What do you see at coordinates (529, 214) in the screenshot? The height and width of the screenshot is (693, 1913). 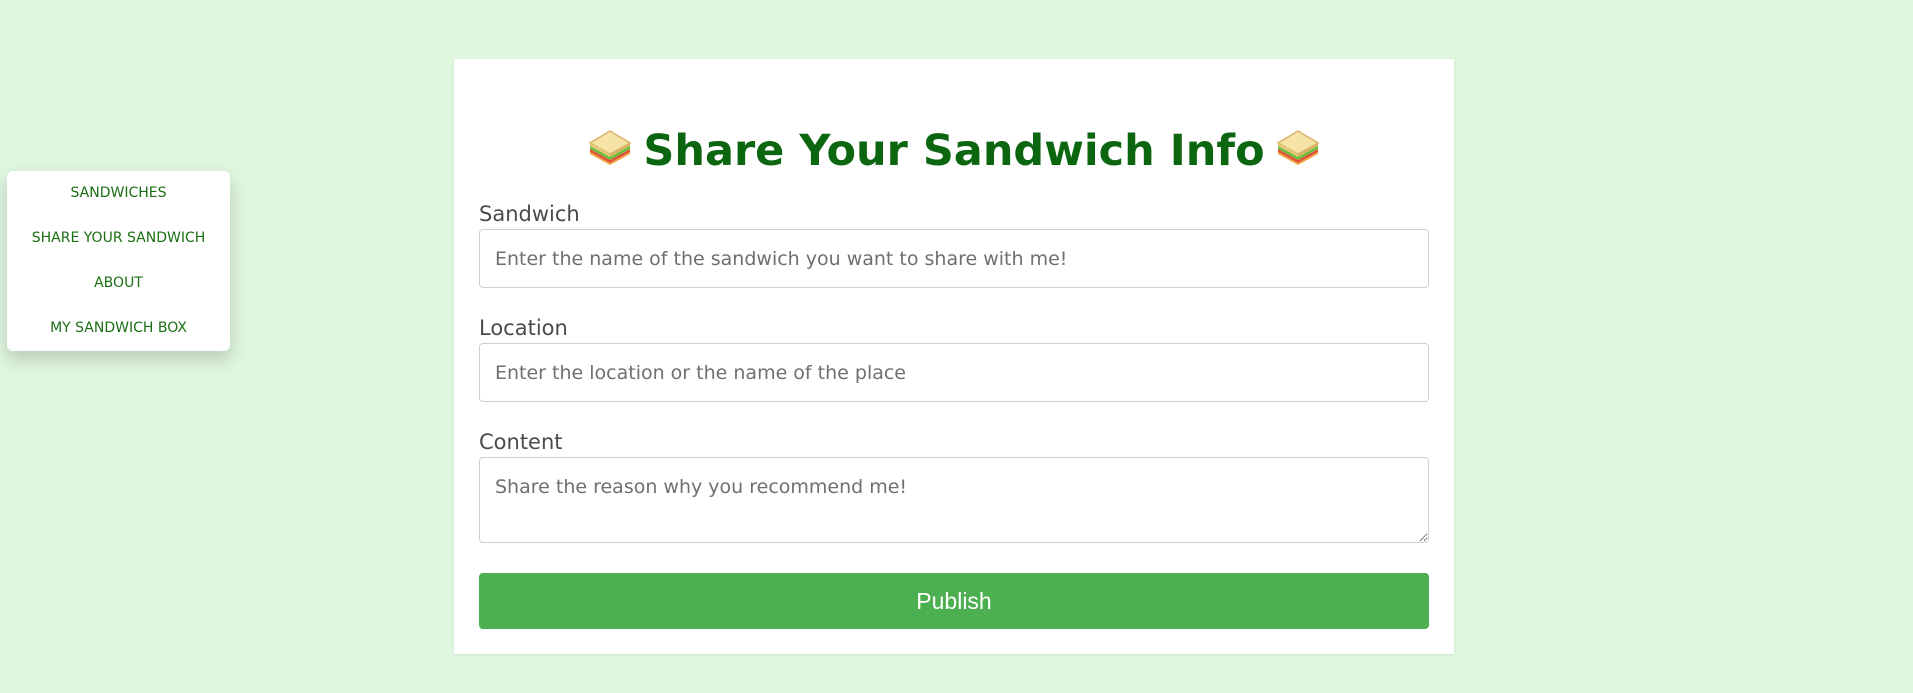 I see `sandwich-label: Sandwich` at bounding box center [529, 214].